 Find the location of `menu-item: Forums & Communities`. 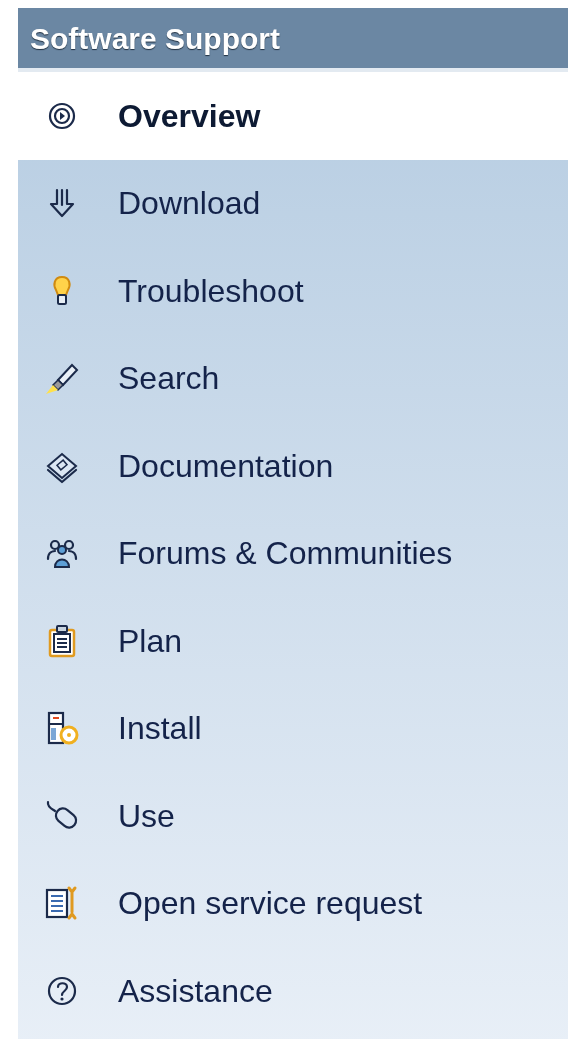

menu-item: Forums & Communities is located at coordinates (293, 553).